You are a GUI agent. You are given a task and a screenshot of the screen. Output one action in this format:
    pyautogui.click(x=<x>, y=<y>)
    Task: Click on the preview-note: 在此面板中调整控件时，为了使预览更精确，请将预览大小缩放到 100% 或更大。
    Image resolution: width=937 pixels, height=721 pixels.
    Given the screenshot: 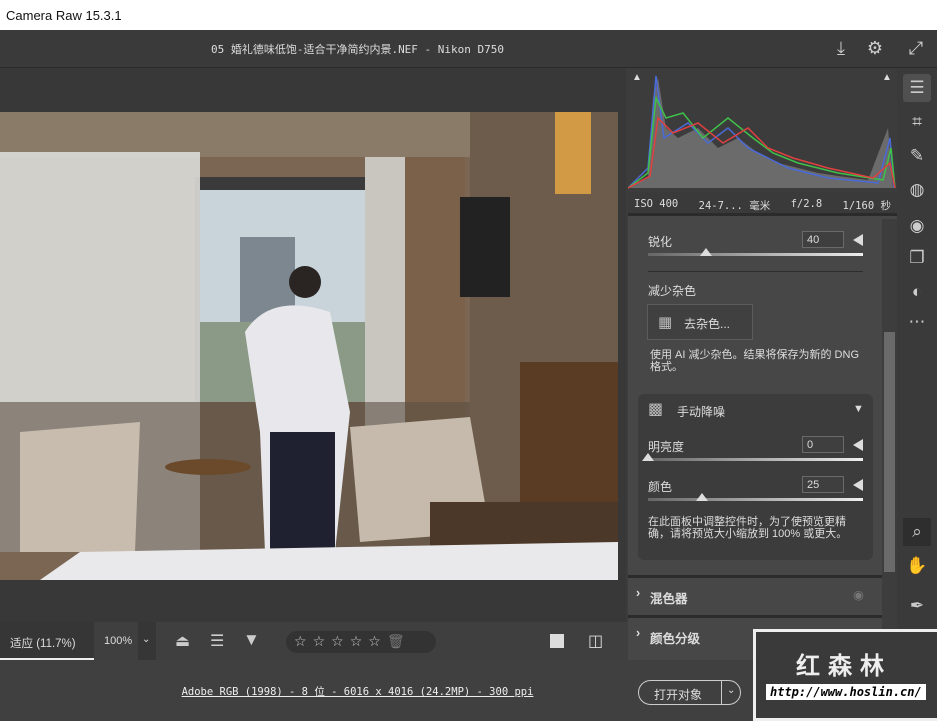 What is the action you would take?
    pyautogui.click(x=748, y=528)
    